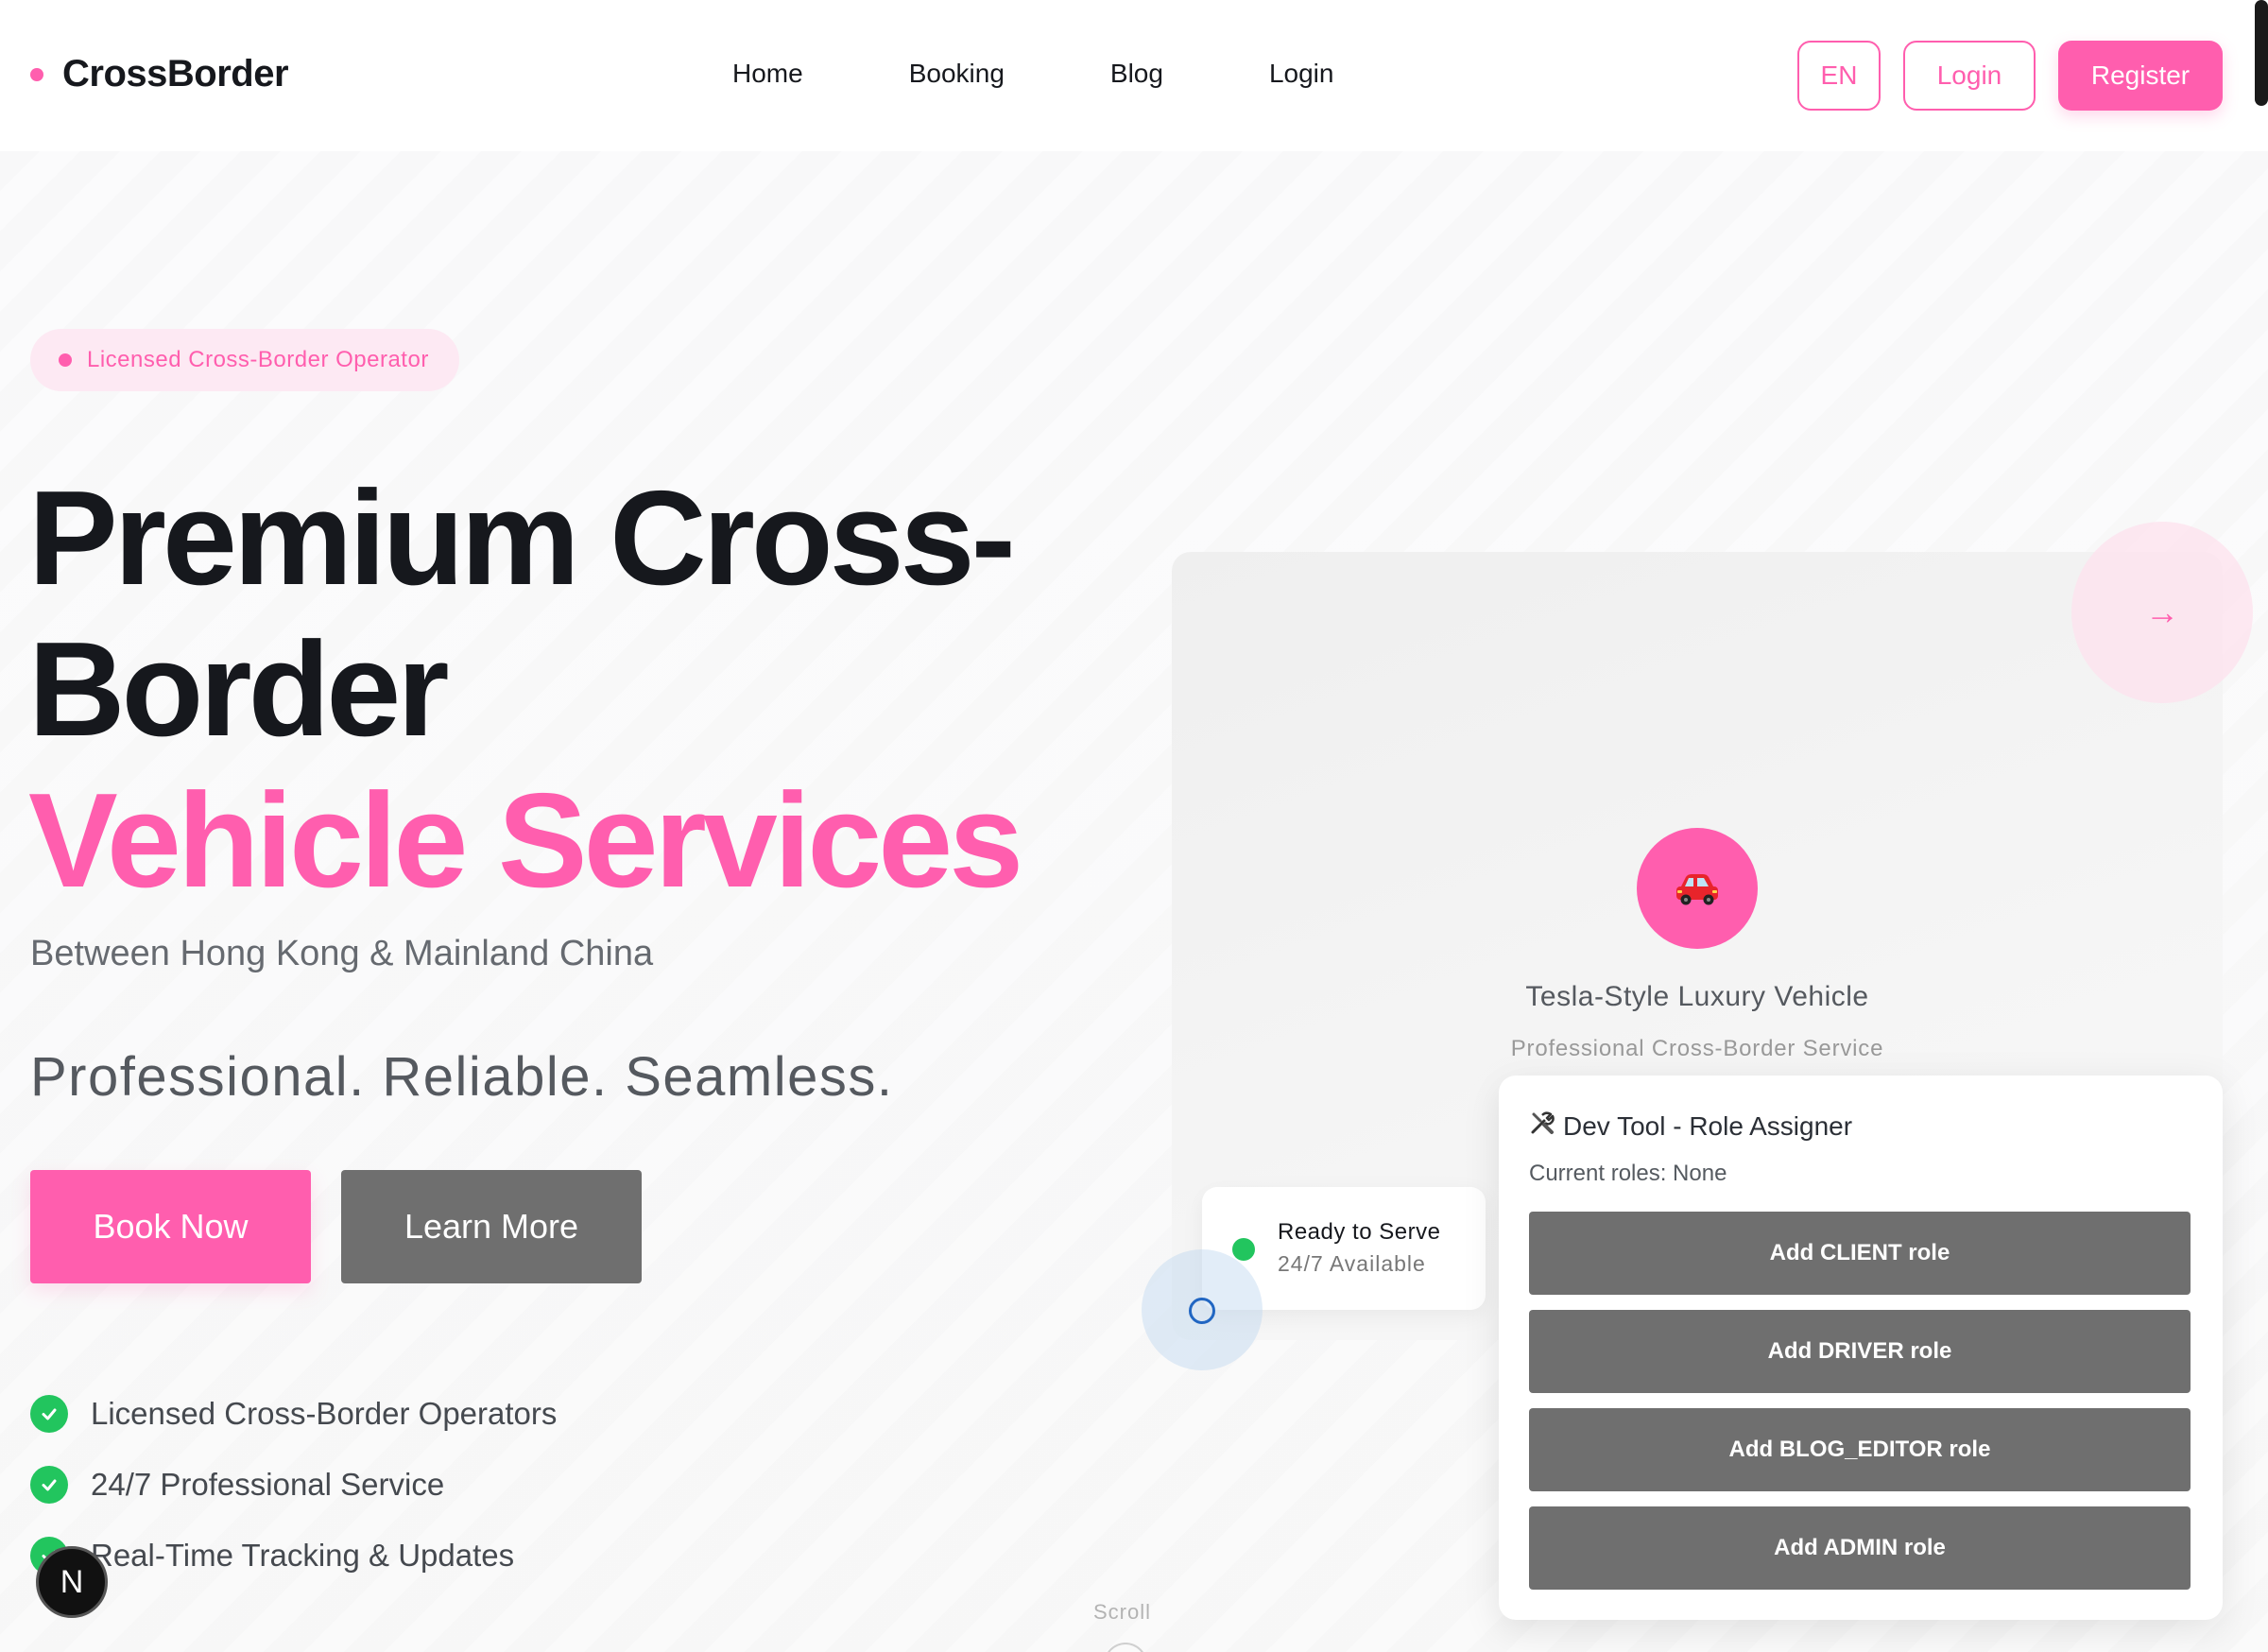  I want to click on hero-tagline: Professional. Reliable. Seamless., so click(462, 1077).